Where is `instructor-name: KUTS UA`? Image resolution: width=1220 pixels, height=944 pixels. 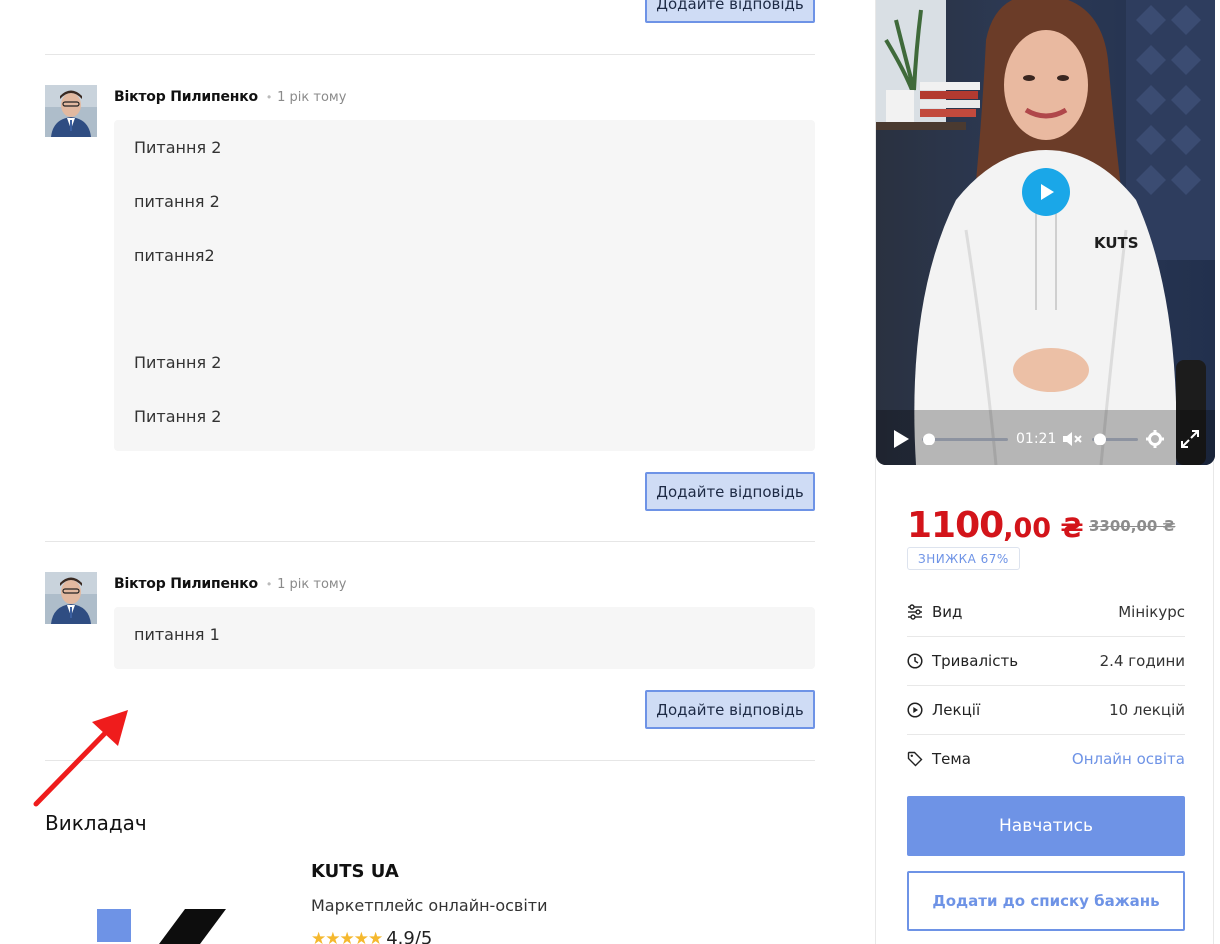
instructor-name: KUTS UA is located at coordinates (355, 871).